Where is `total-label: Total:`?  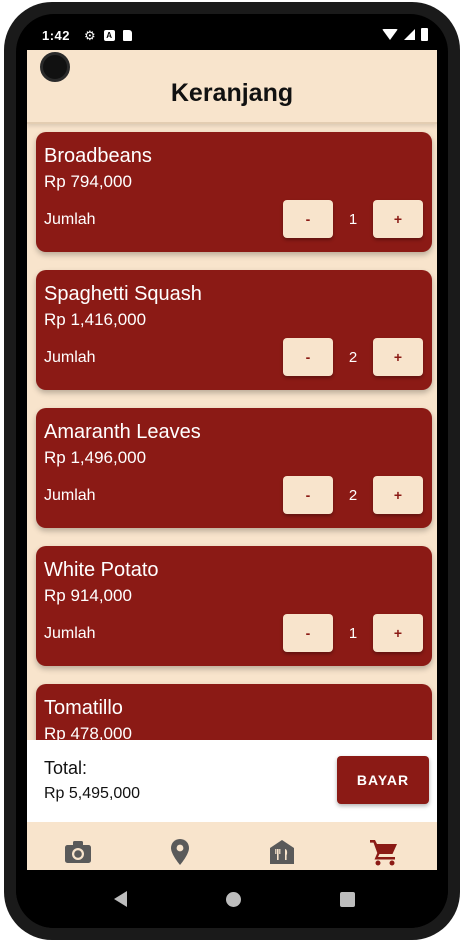
total-label: Total: is located at coordinates (66, 768).